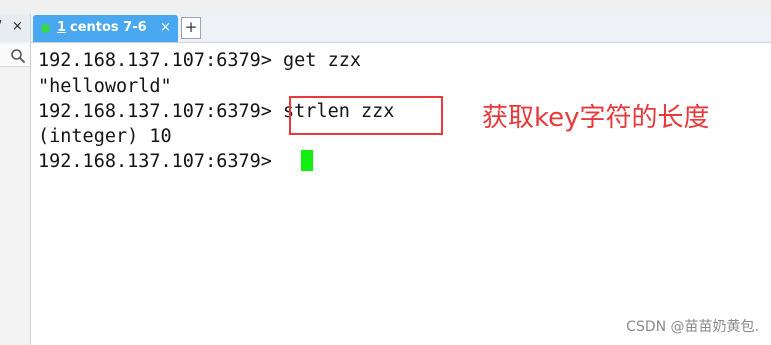 This screenshot has width=771, height=345. I want to click on side-panel, so click(15, 193).